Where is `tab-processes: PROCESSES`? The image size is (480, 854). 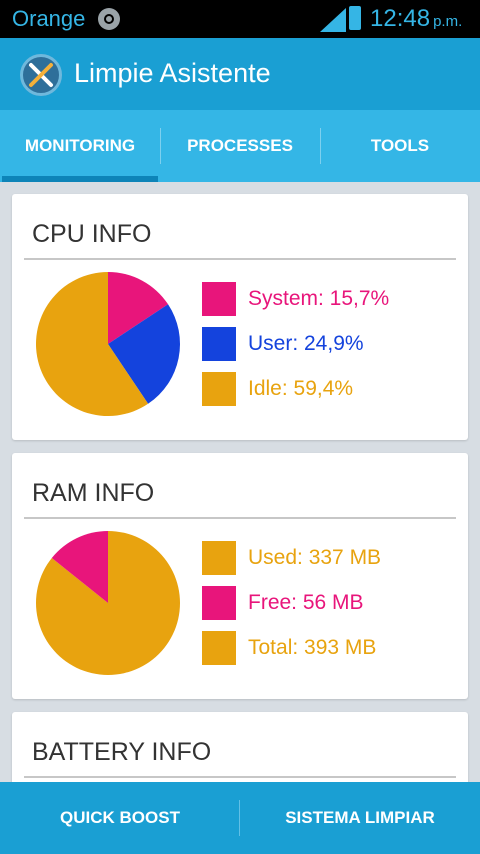
tab-processes: PROCESSES is located at coordinates (240, 146).